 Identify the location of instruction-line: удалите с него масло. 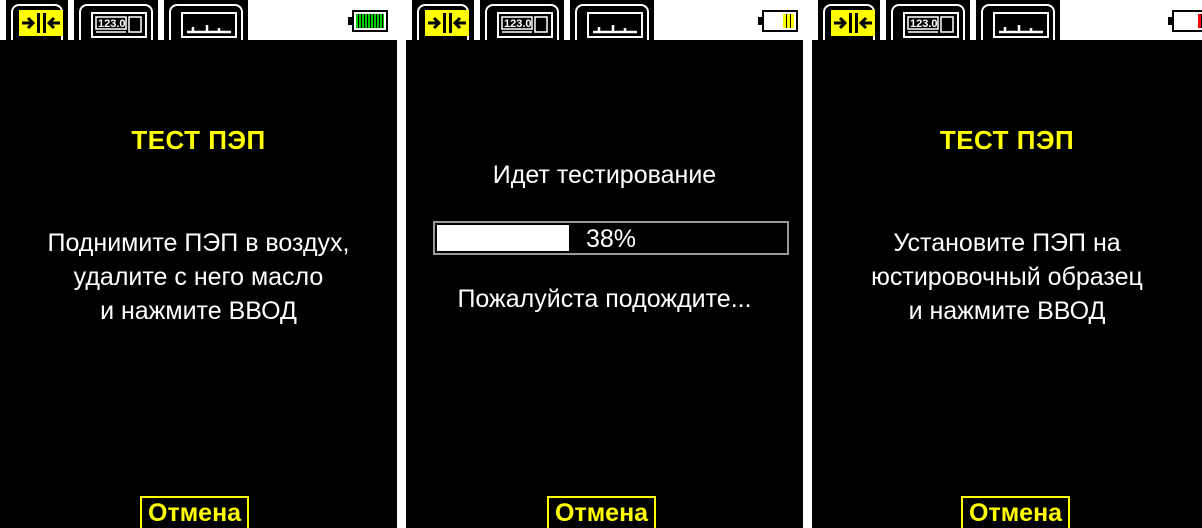
(198, 277).